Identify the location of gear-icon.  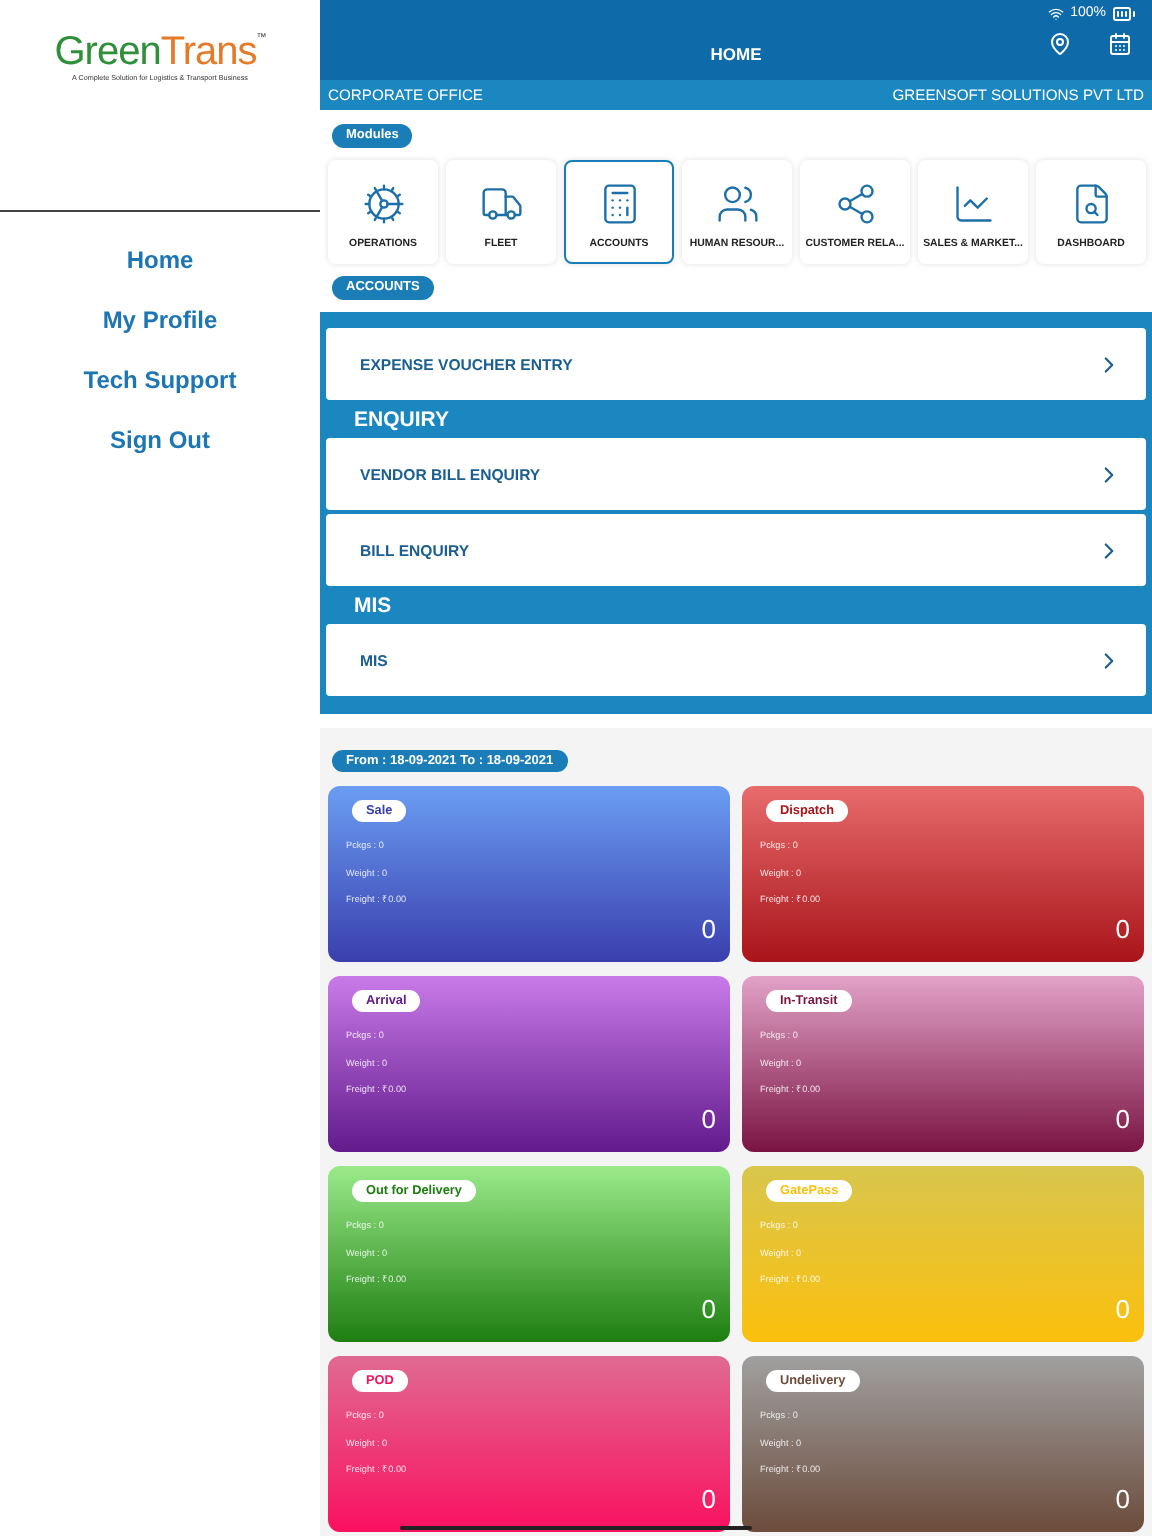
(383, 204).